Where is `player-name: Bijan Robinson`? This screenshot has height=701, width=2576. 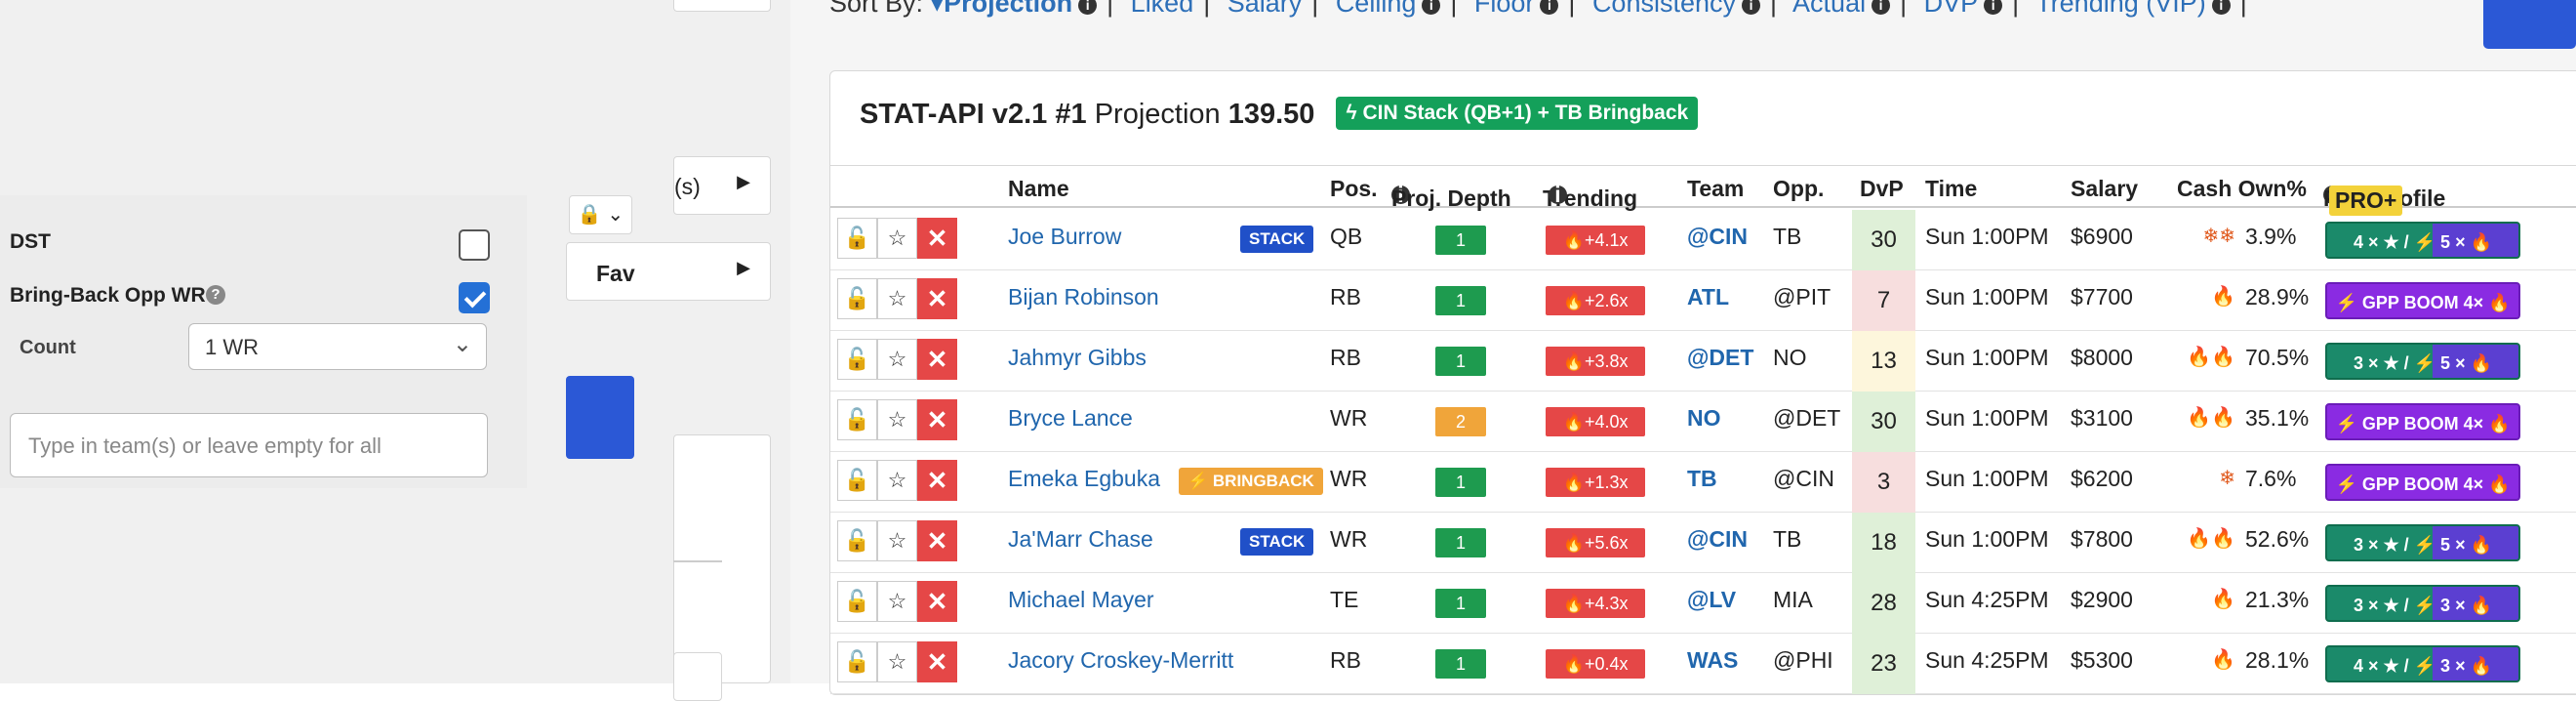 player-name: Bijan Robinson is located at coordinates (1083, 297).